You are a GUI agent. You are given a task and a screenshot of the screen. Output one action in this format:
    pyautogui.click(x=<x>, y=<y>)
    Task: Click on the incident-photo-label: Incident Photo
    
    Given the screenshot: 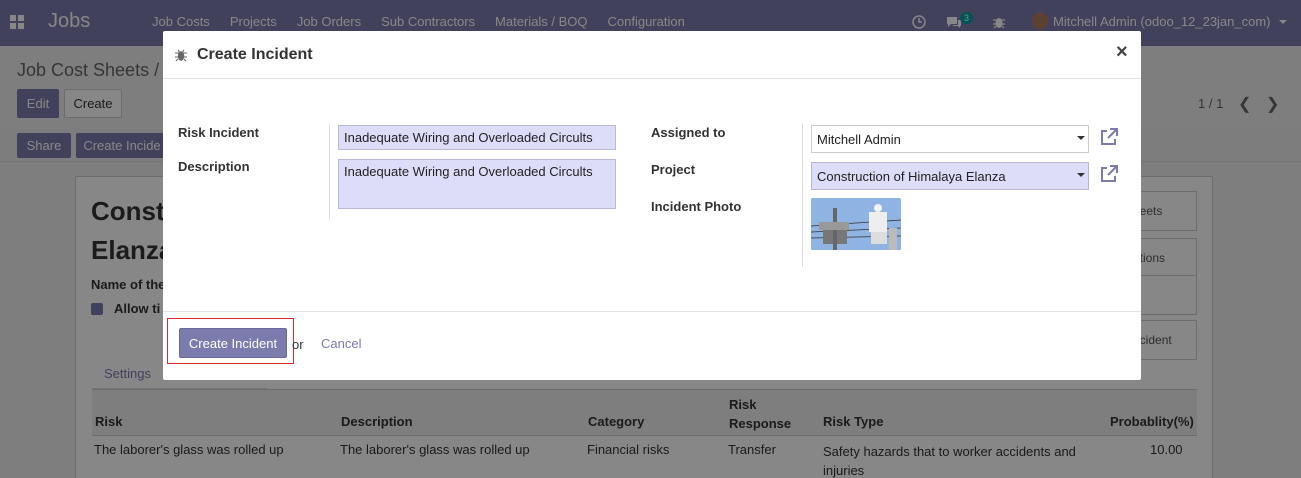 What is the action you would take?
    pyautogui.click(x=696, y=206)
    